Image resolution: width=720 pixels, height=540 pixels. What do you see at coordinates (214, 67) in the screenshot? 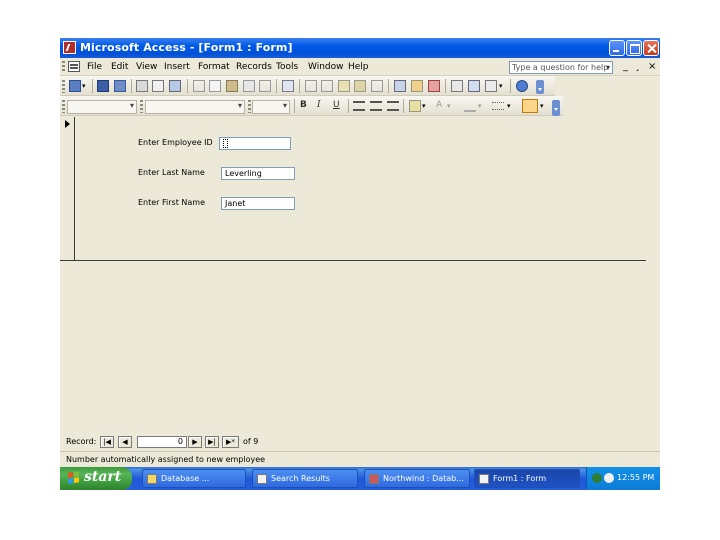
I see `menu-format: Format` at bounding box center [214, 67].